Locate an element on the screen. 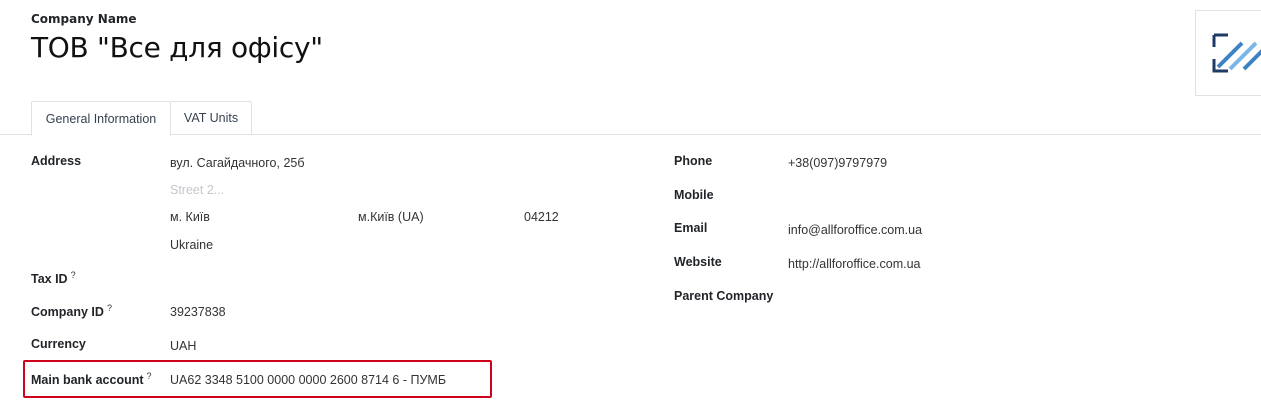 The height and width of the screenshot is (419, 1261). website-field: http://allforoffice.com.ua is located at coordinates (854, 264).